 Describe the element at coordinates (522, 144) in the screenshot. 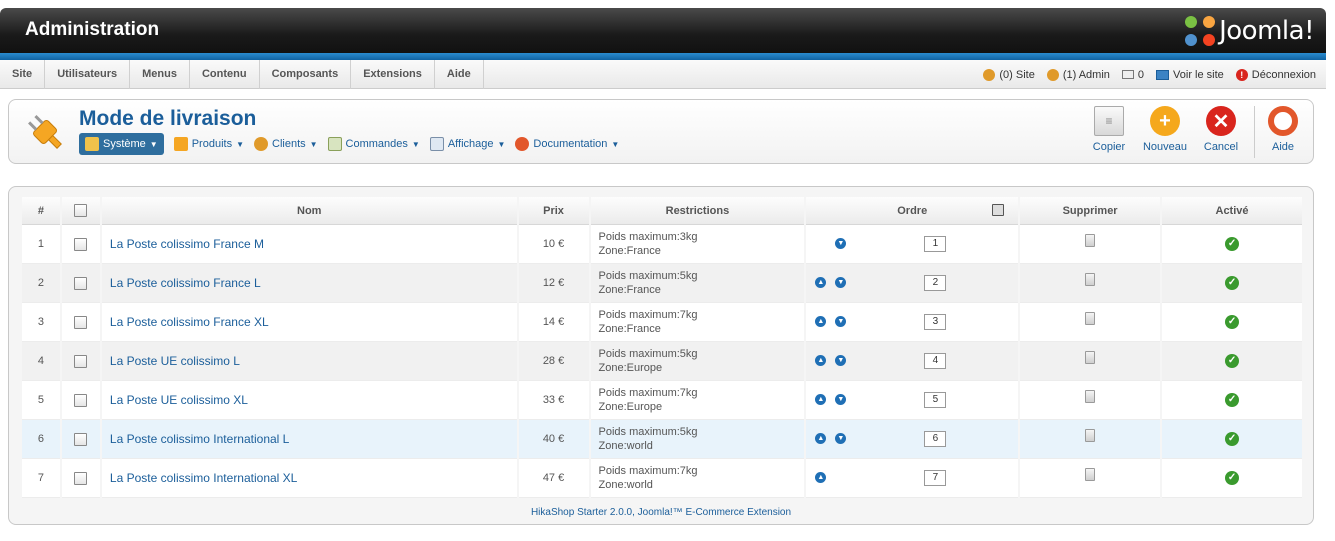

I see `lifebuoy-icon` at that location.